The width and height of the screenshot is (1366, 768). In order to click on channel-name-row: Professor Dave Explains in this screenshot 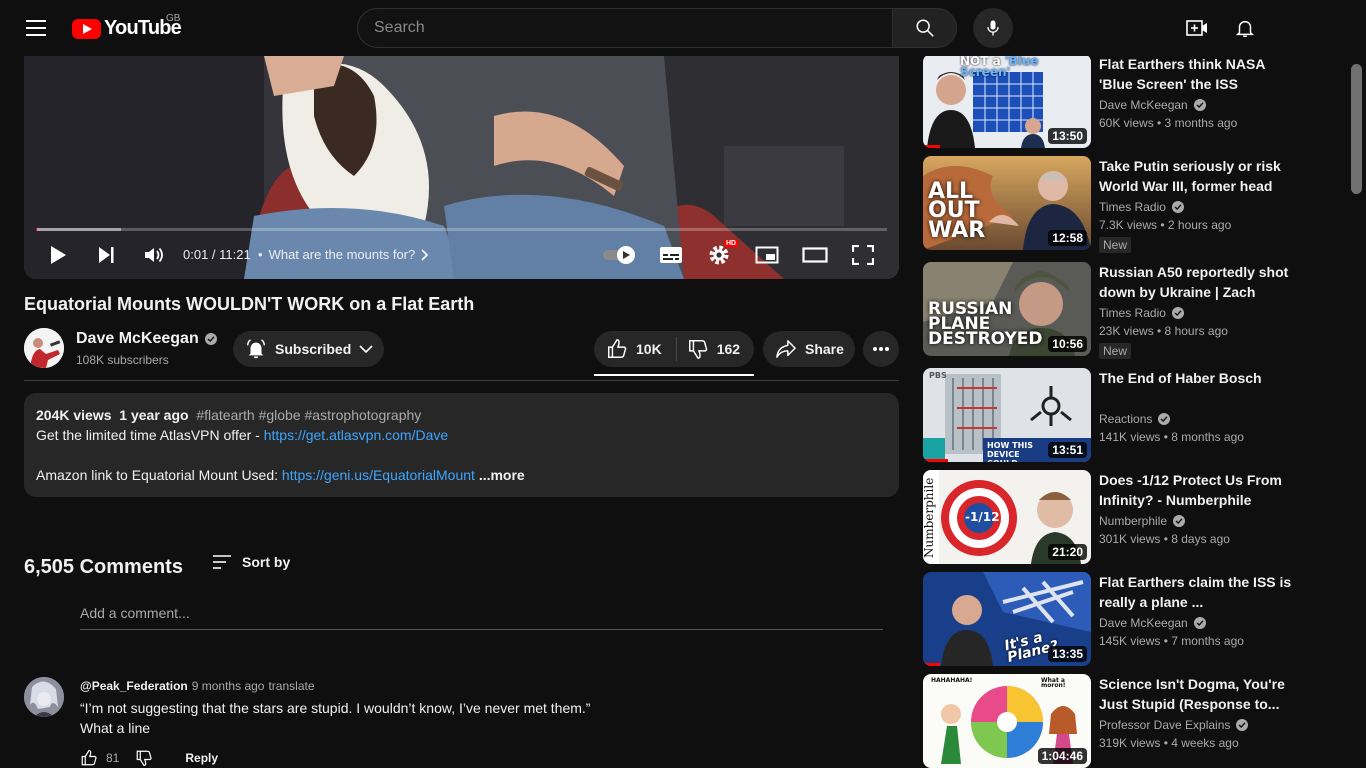, I will do `click(1174, 725)`.